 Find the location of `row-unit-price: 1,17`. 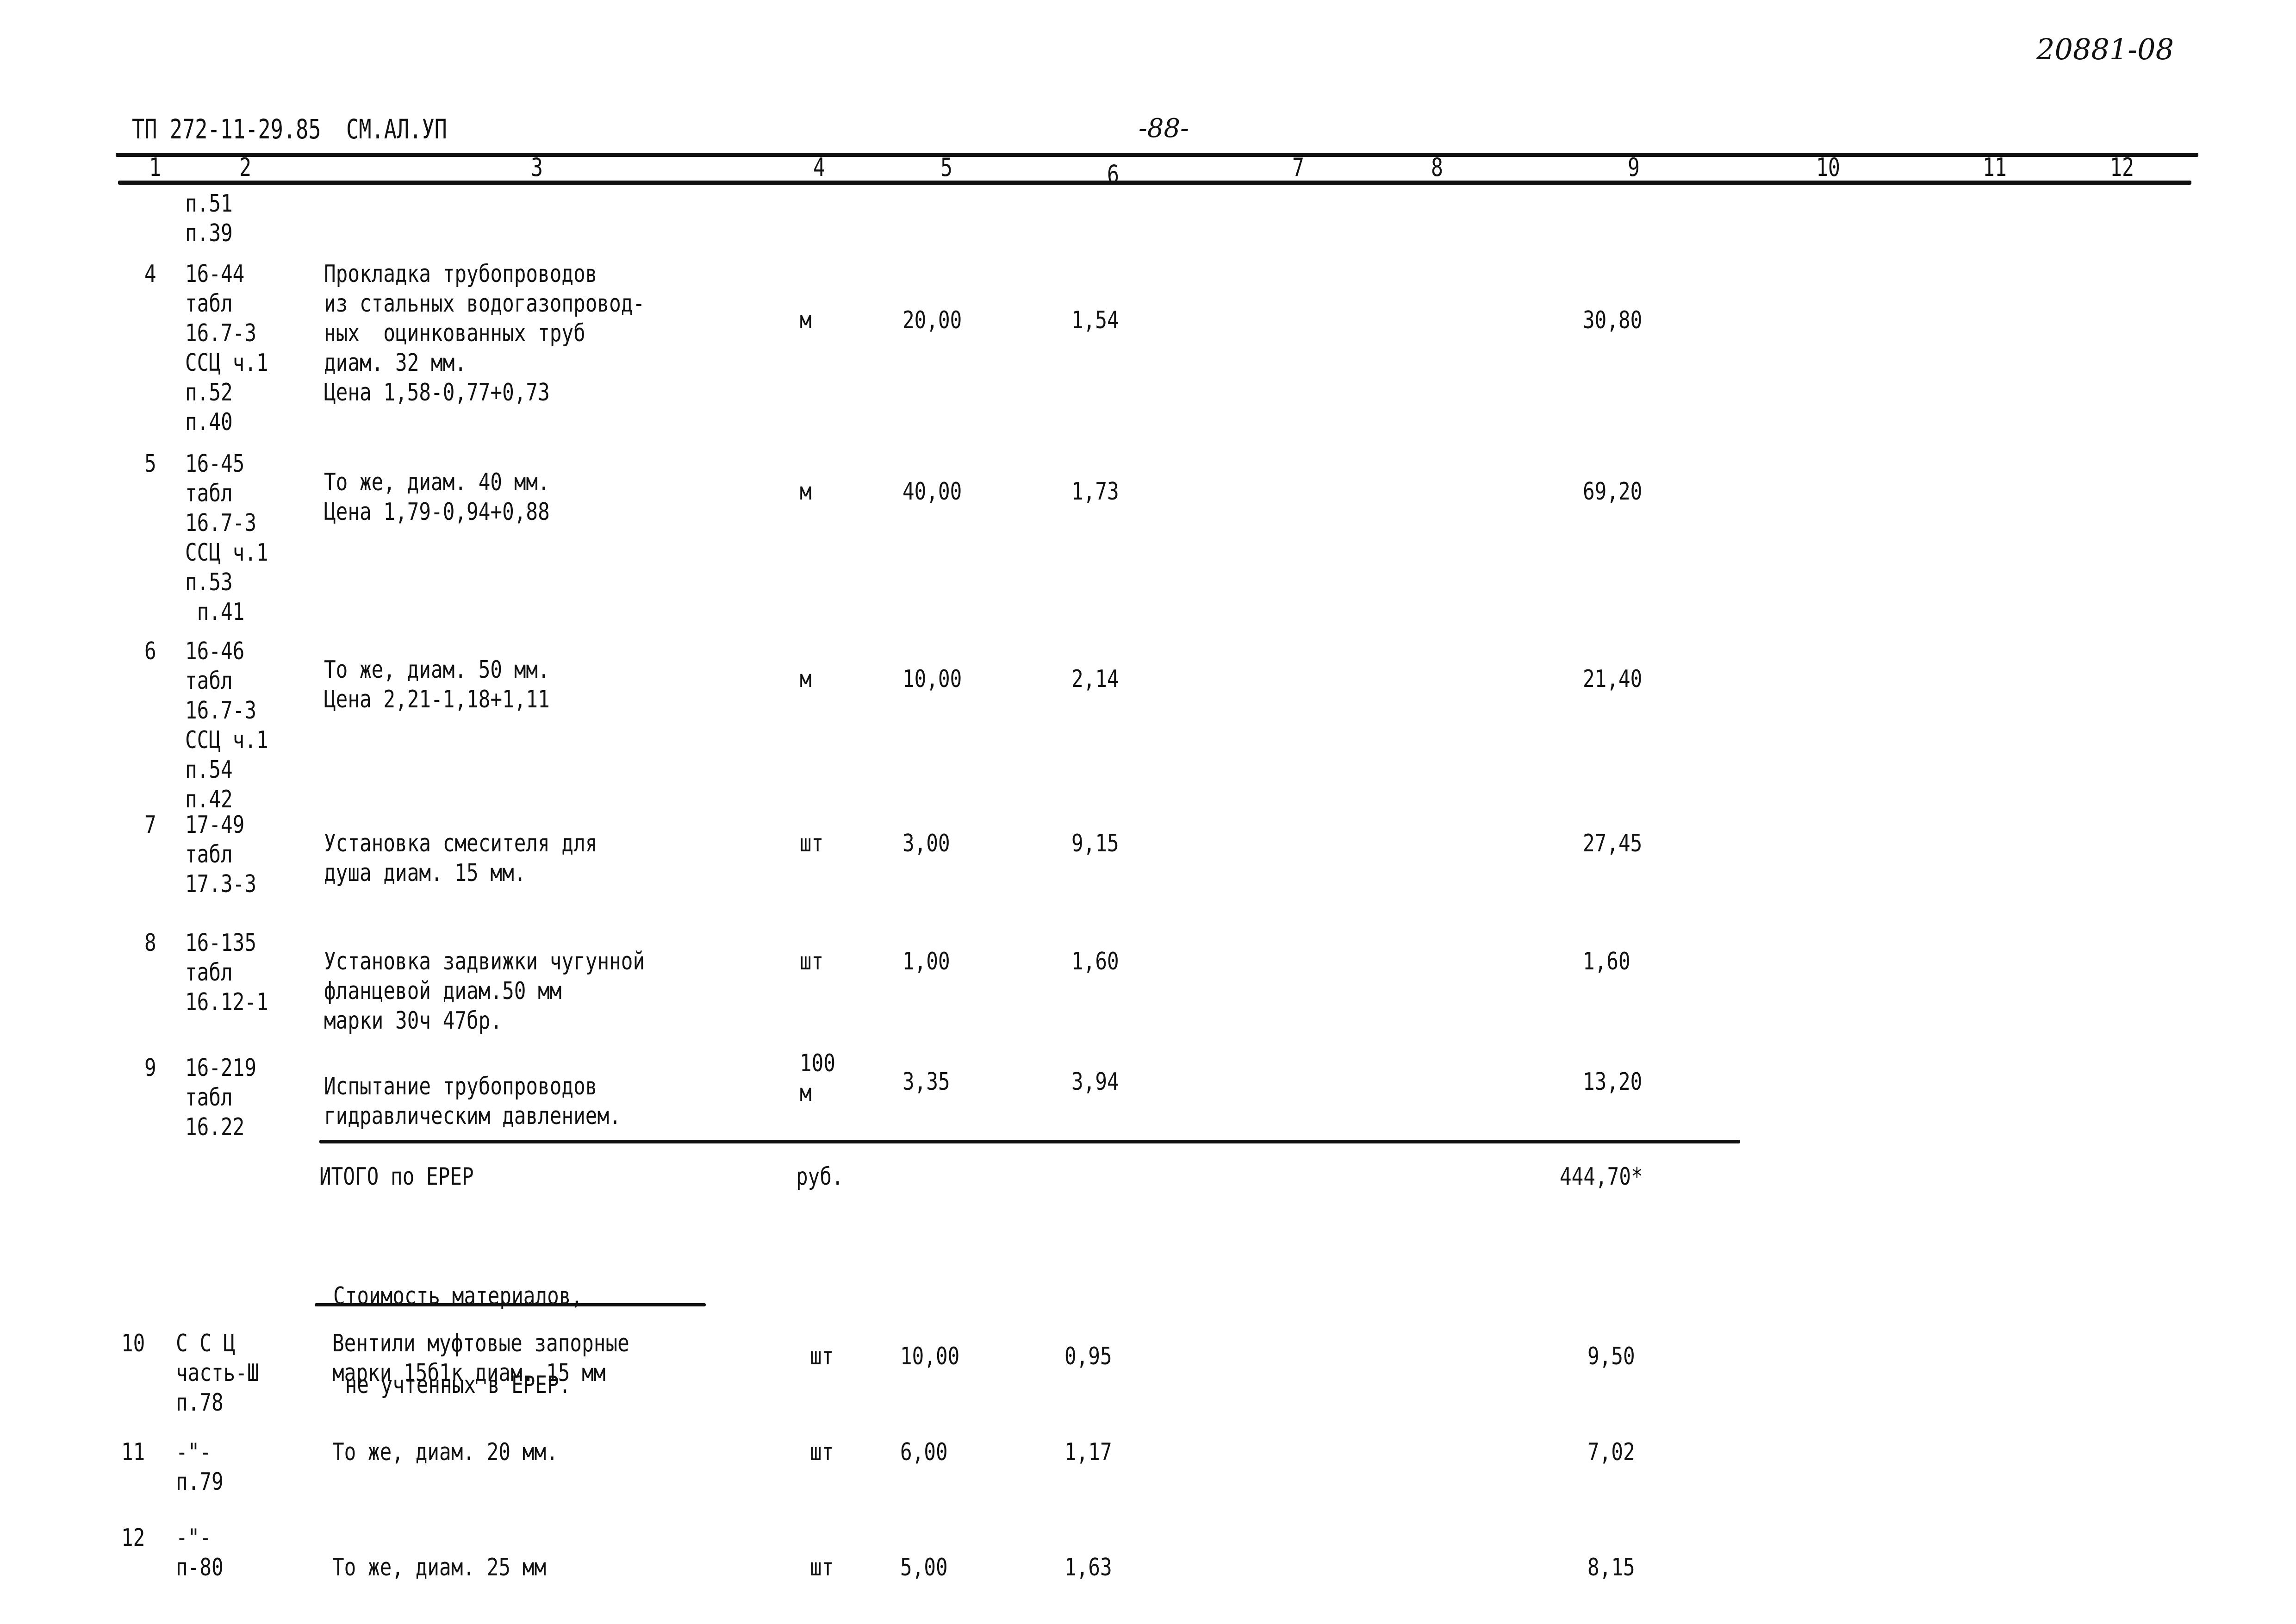

row-unit-price: 1,17 is located at coordinates (1088, 1452).